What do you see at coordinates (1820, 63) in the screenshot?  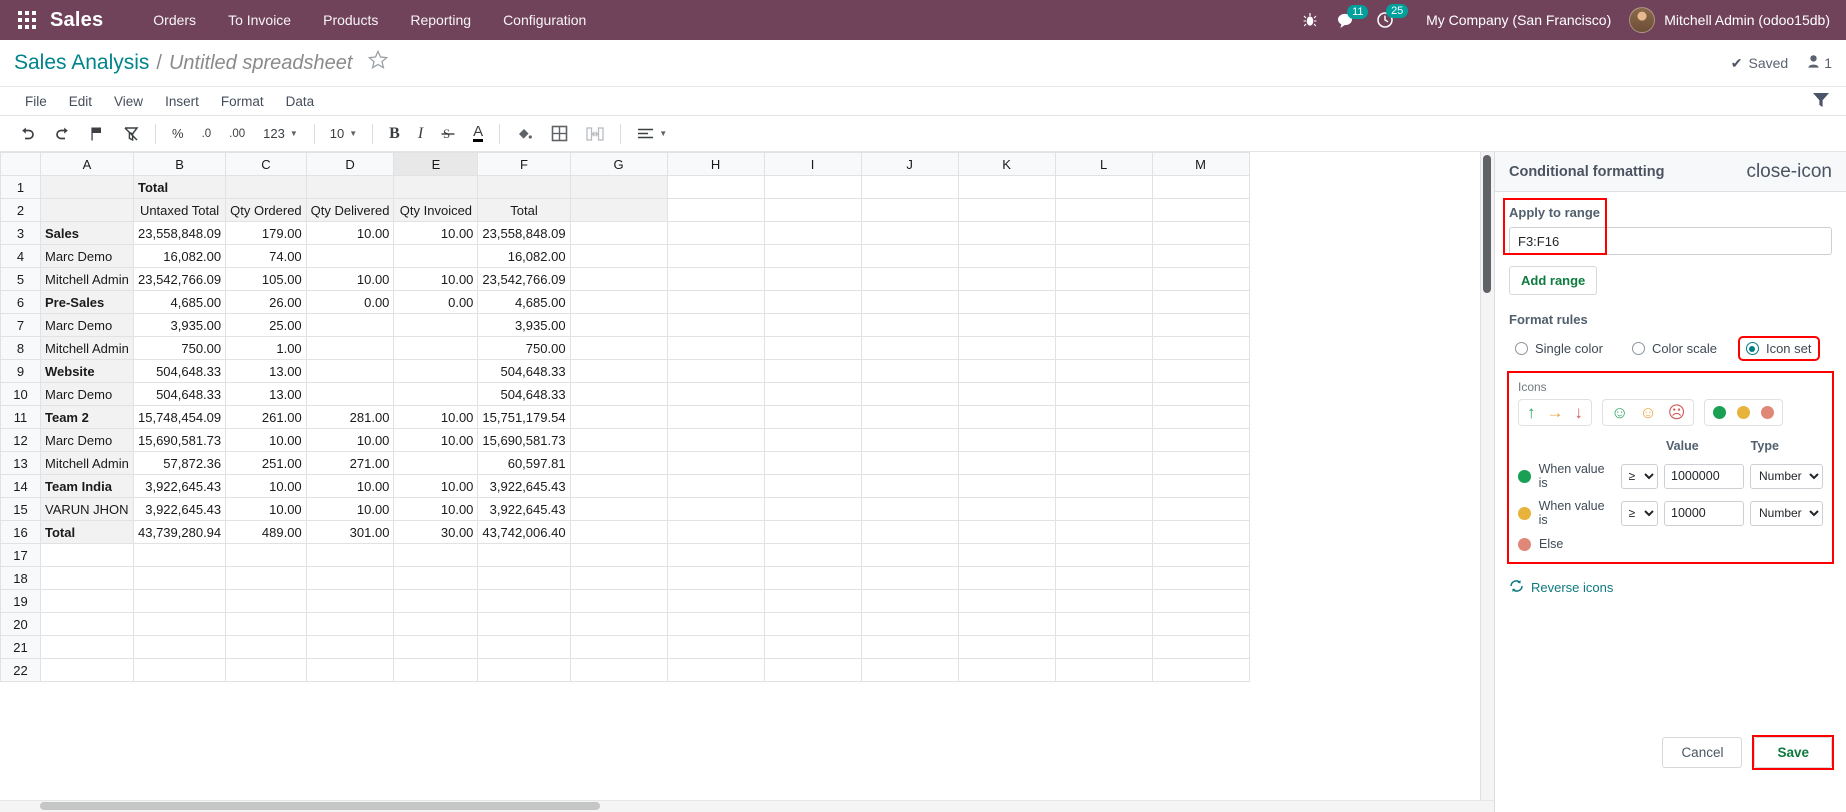 I see `collaborator-count: 1` at bounding box center [1820, 63].